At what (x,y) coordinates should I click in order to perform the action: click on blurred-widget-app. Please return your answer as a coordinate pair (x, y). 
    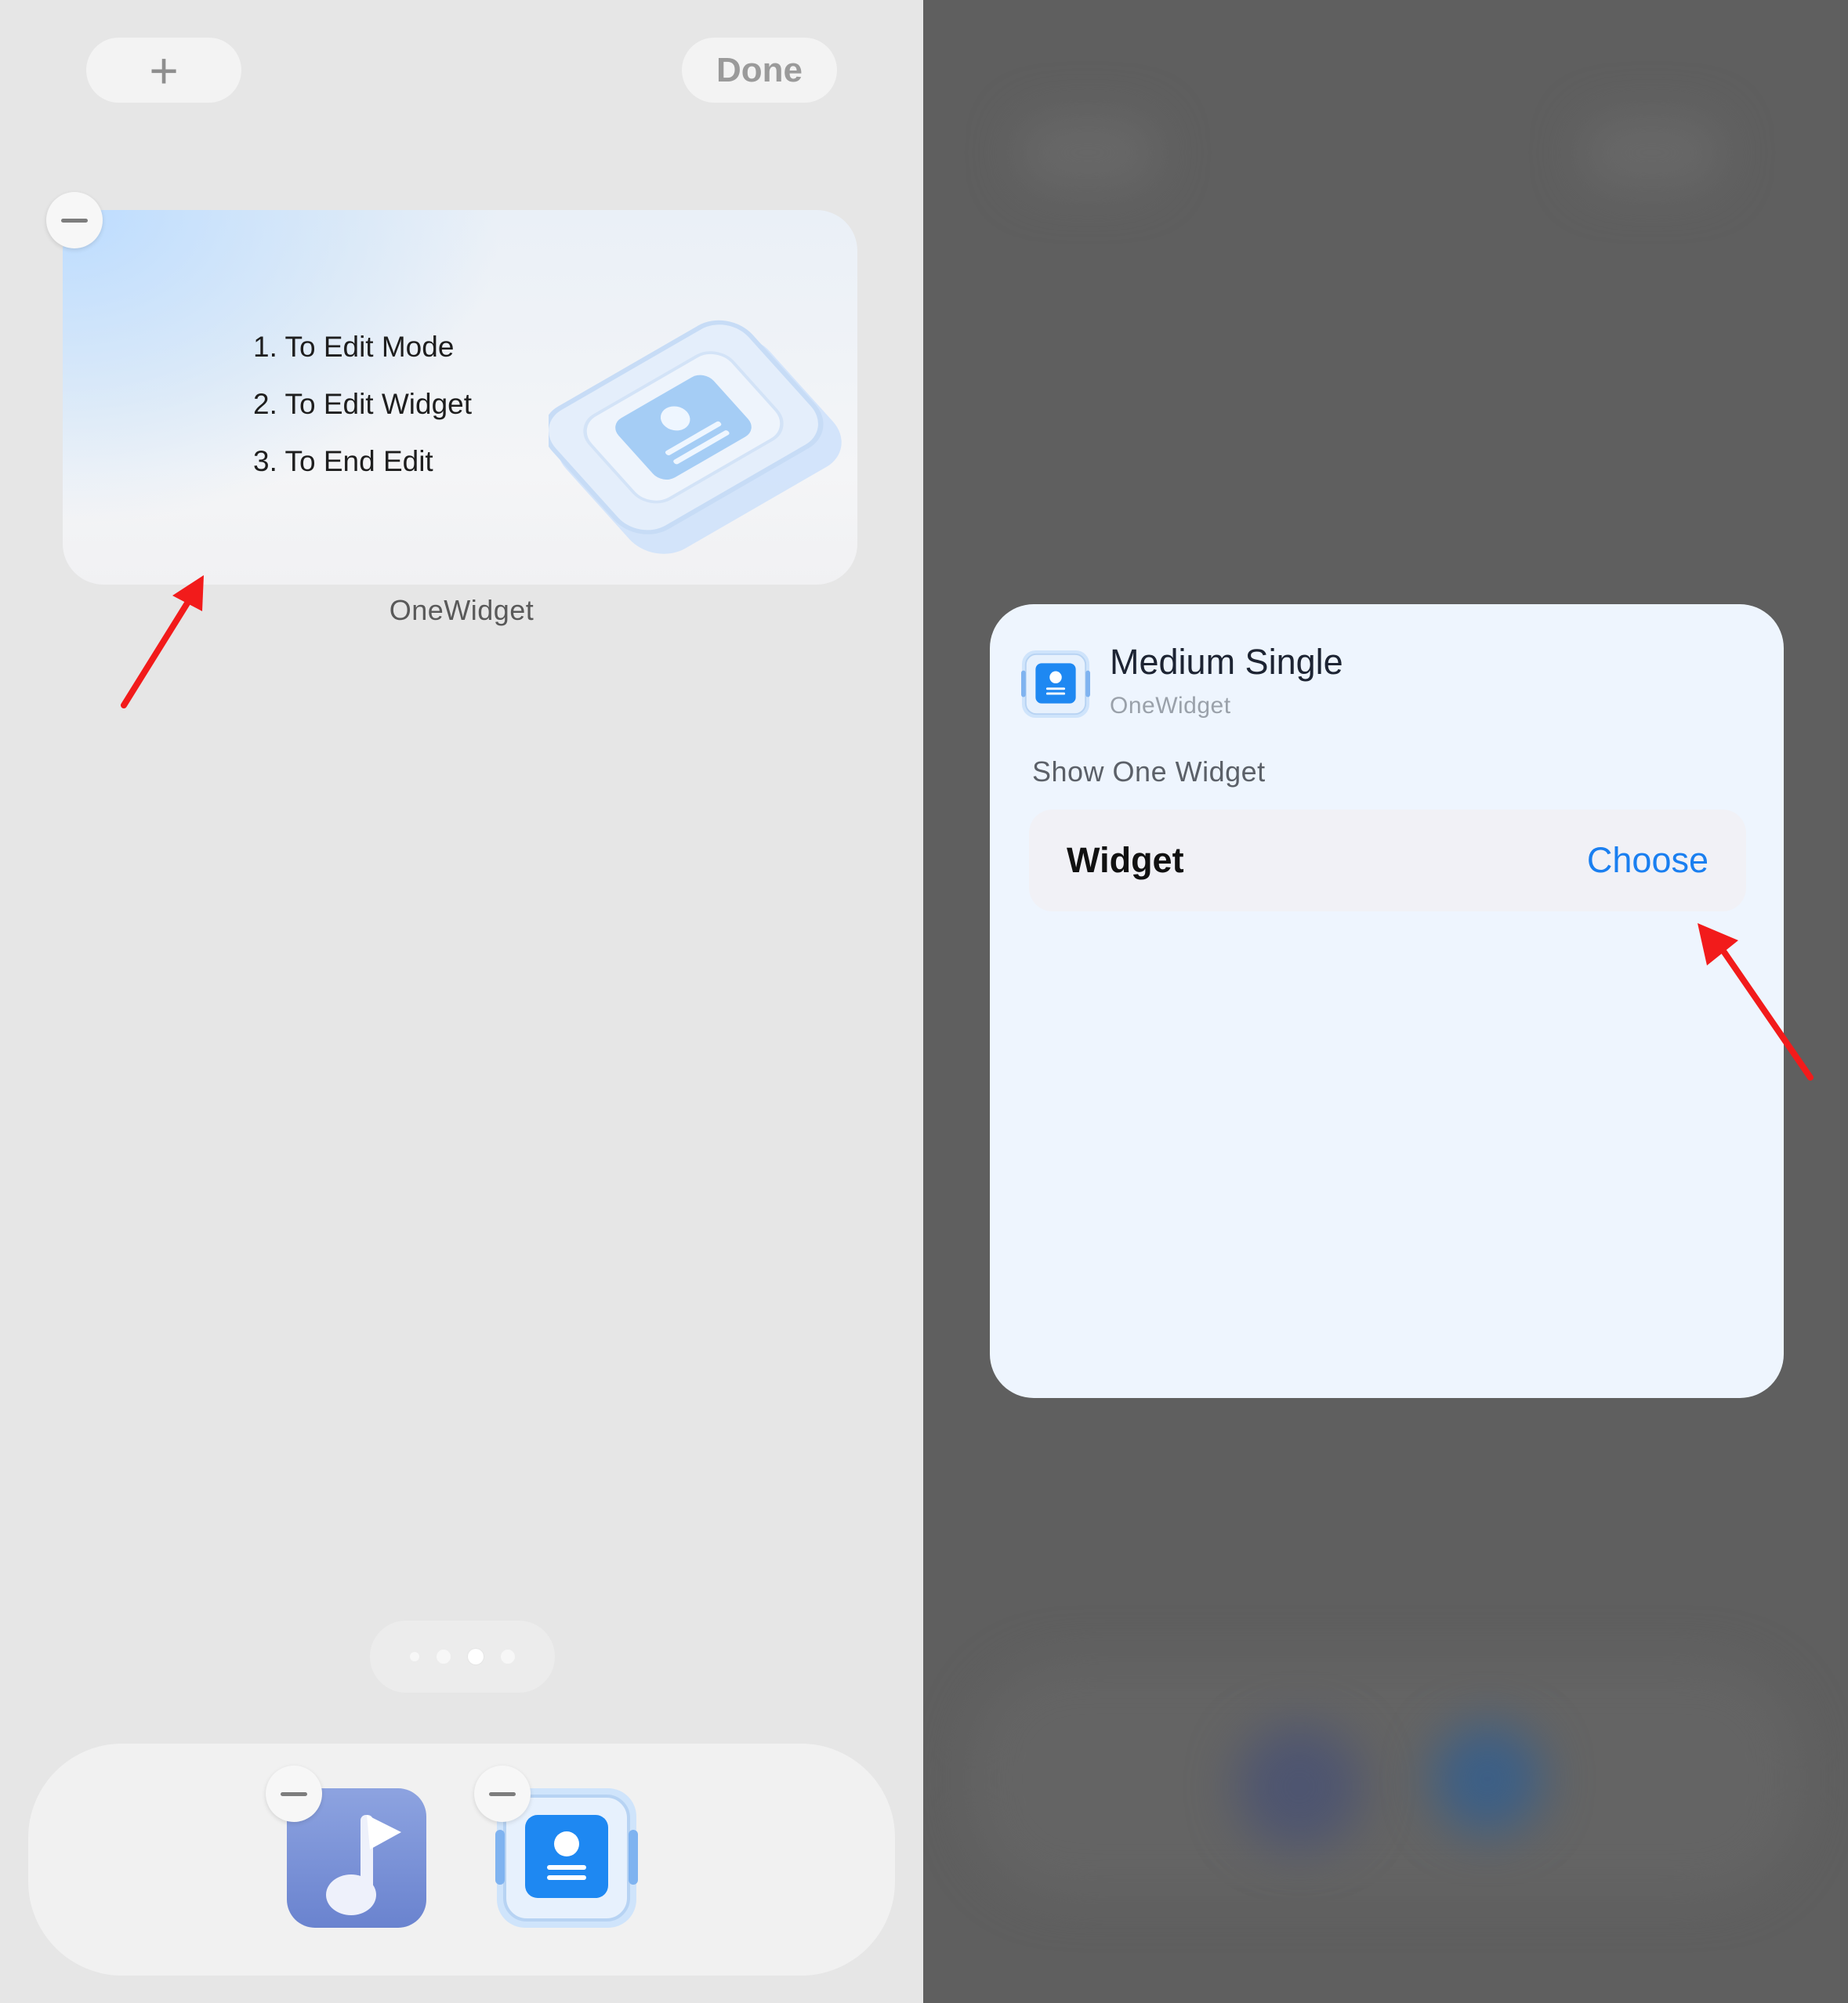
    Looking at the image, I should click on (1487, 1779).